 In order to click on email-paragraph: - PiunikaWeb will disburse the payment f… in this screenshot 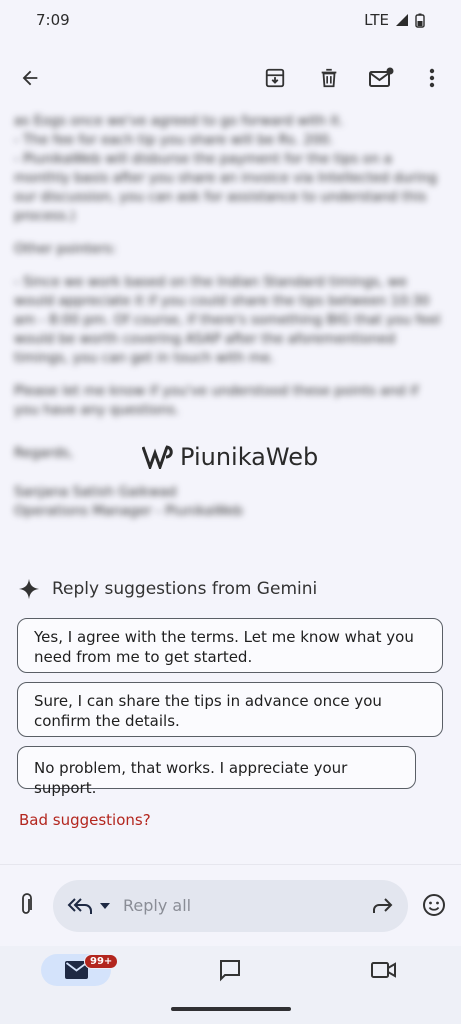, I will do `click(225, 187)`.